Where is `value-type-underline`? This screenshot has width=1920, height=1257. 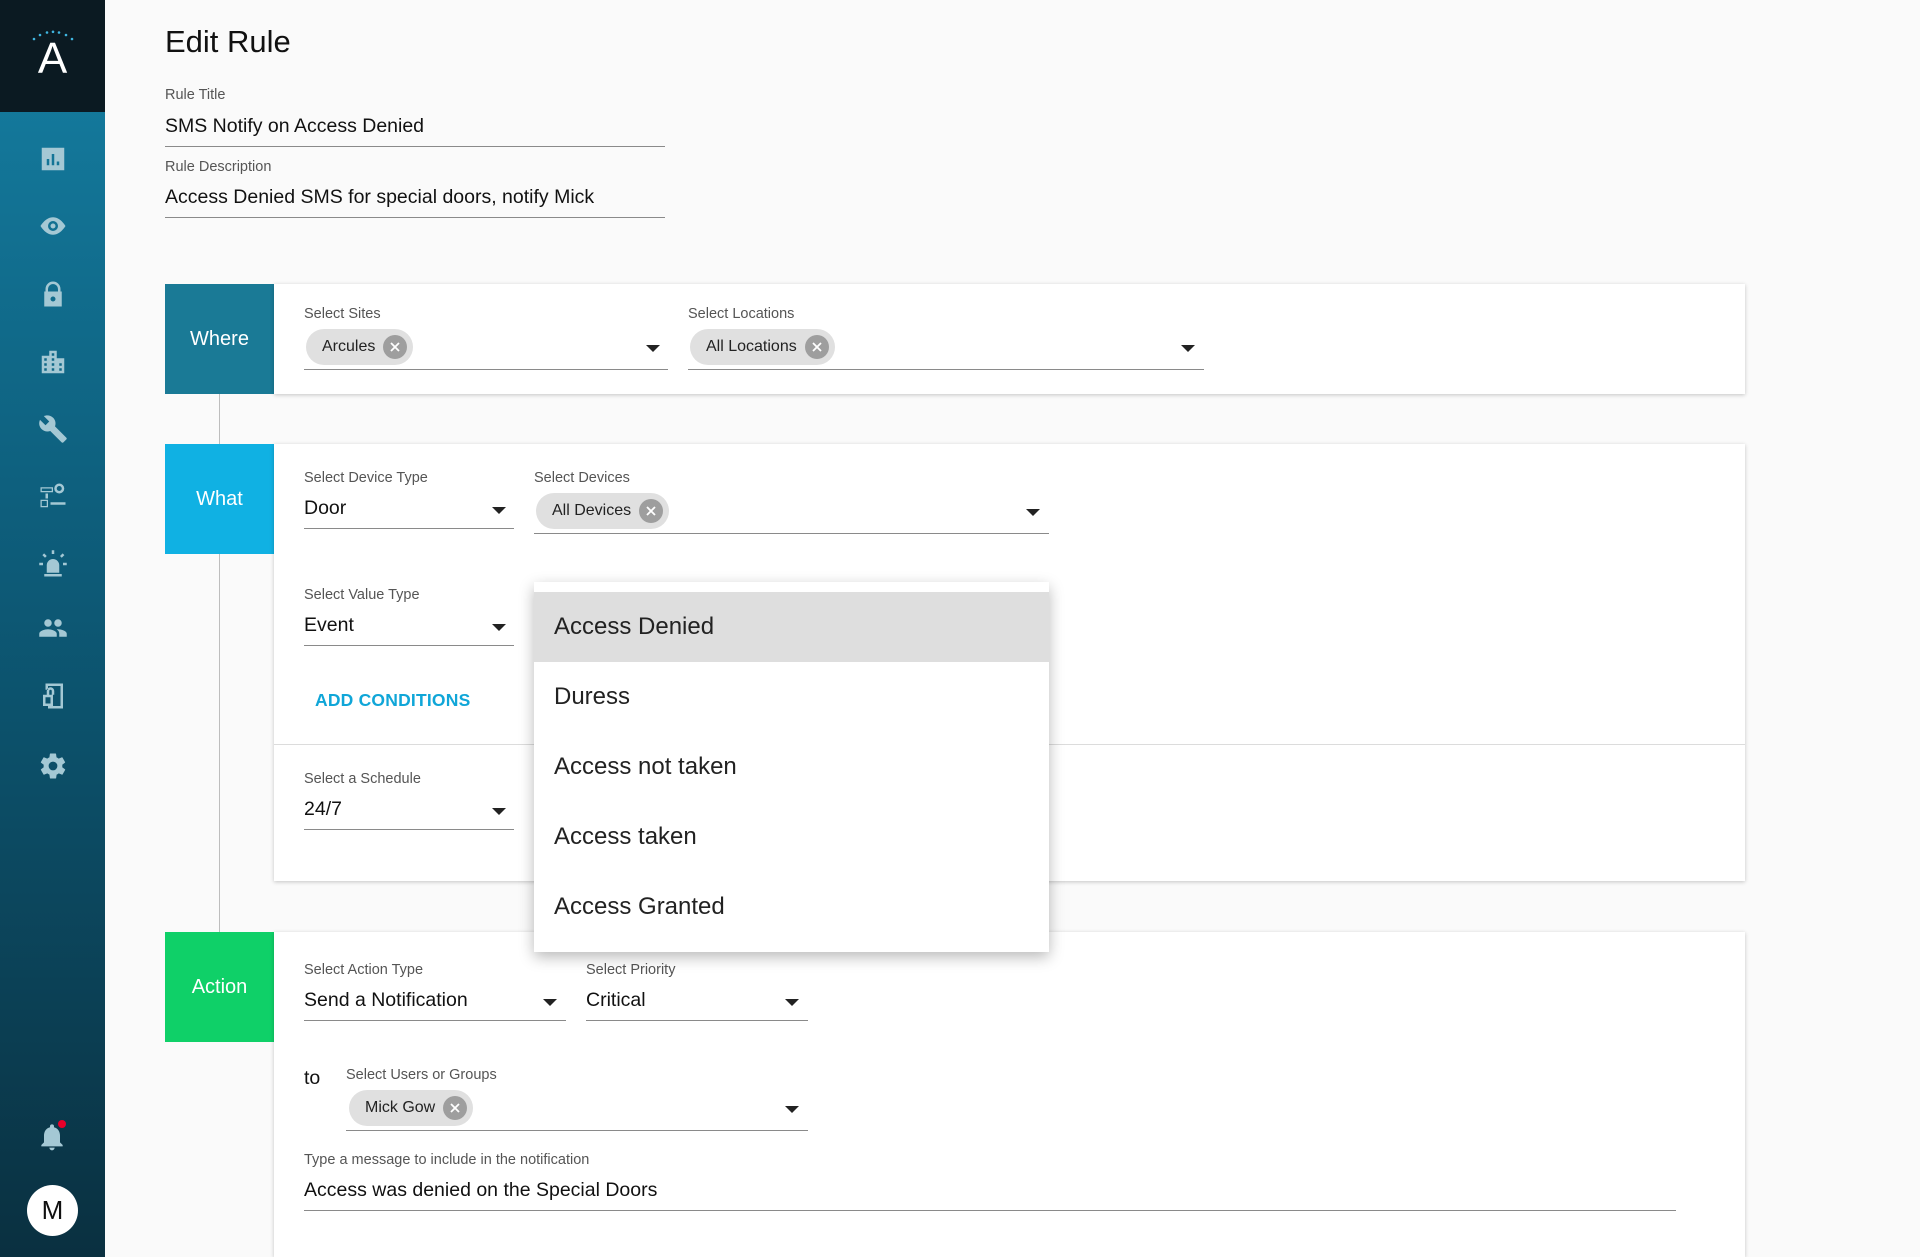 value-type-underline is located at coordinates (409, 645).